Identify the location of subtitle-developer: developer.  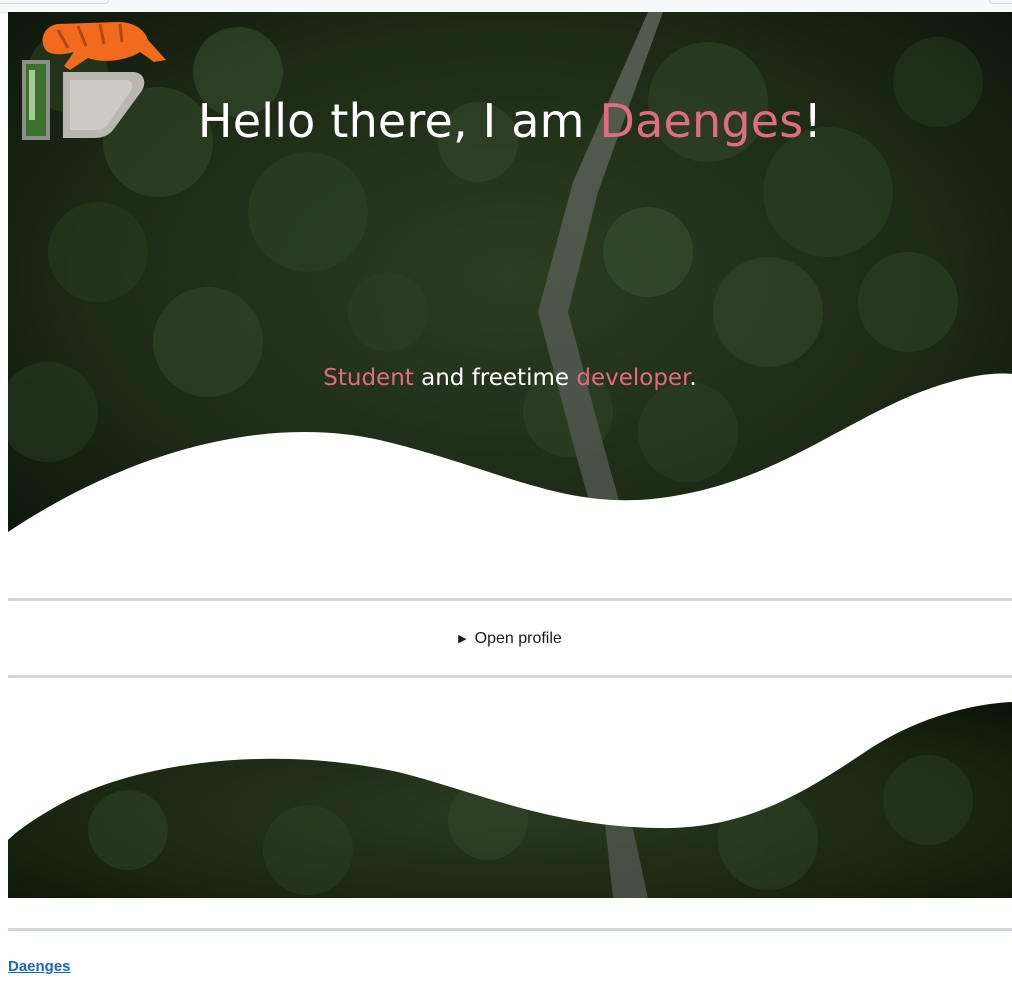
(633, 378).